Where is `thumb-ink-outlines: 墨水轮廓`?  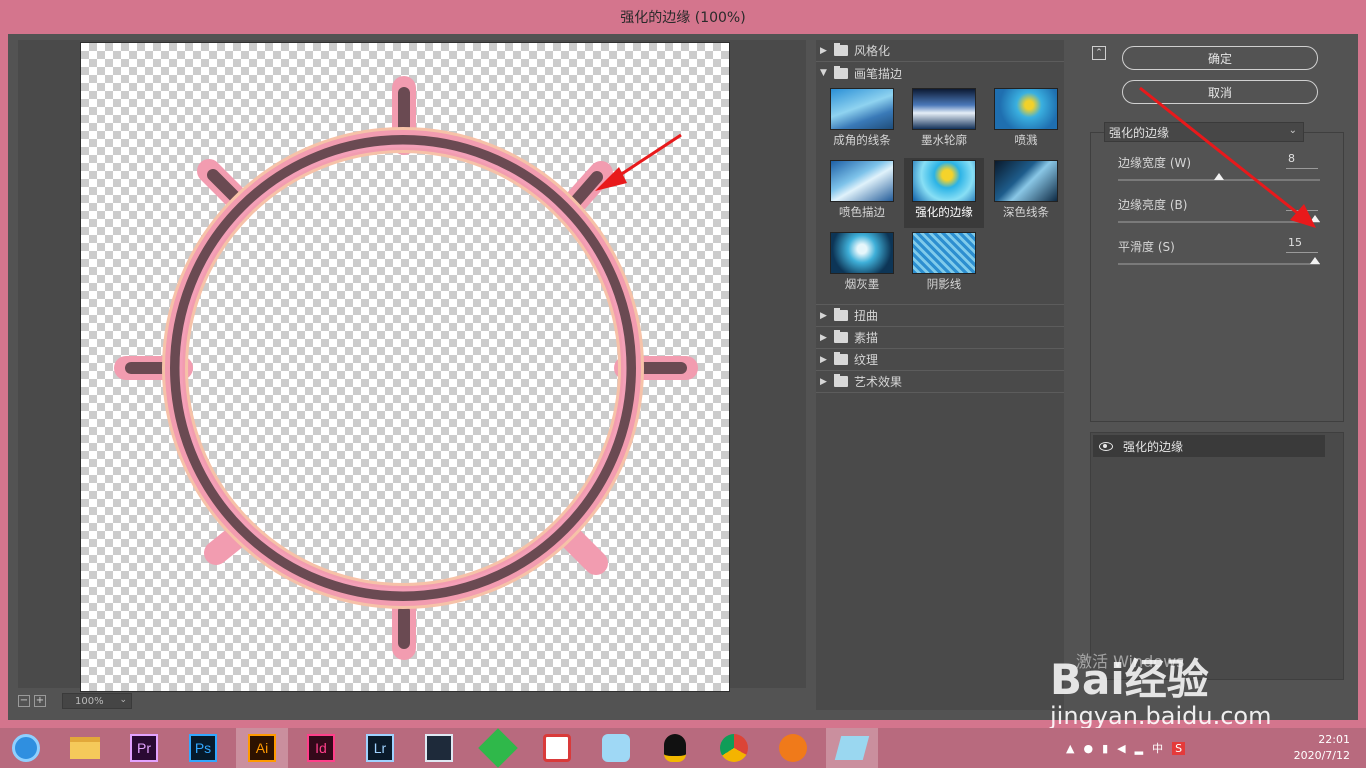 thumb-ink-outlines: 墨水轮廓 is located at coordinates (944, 121).